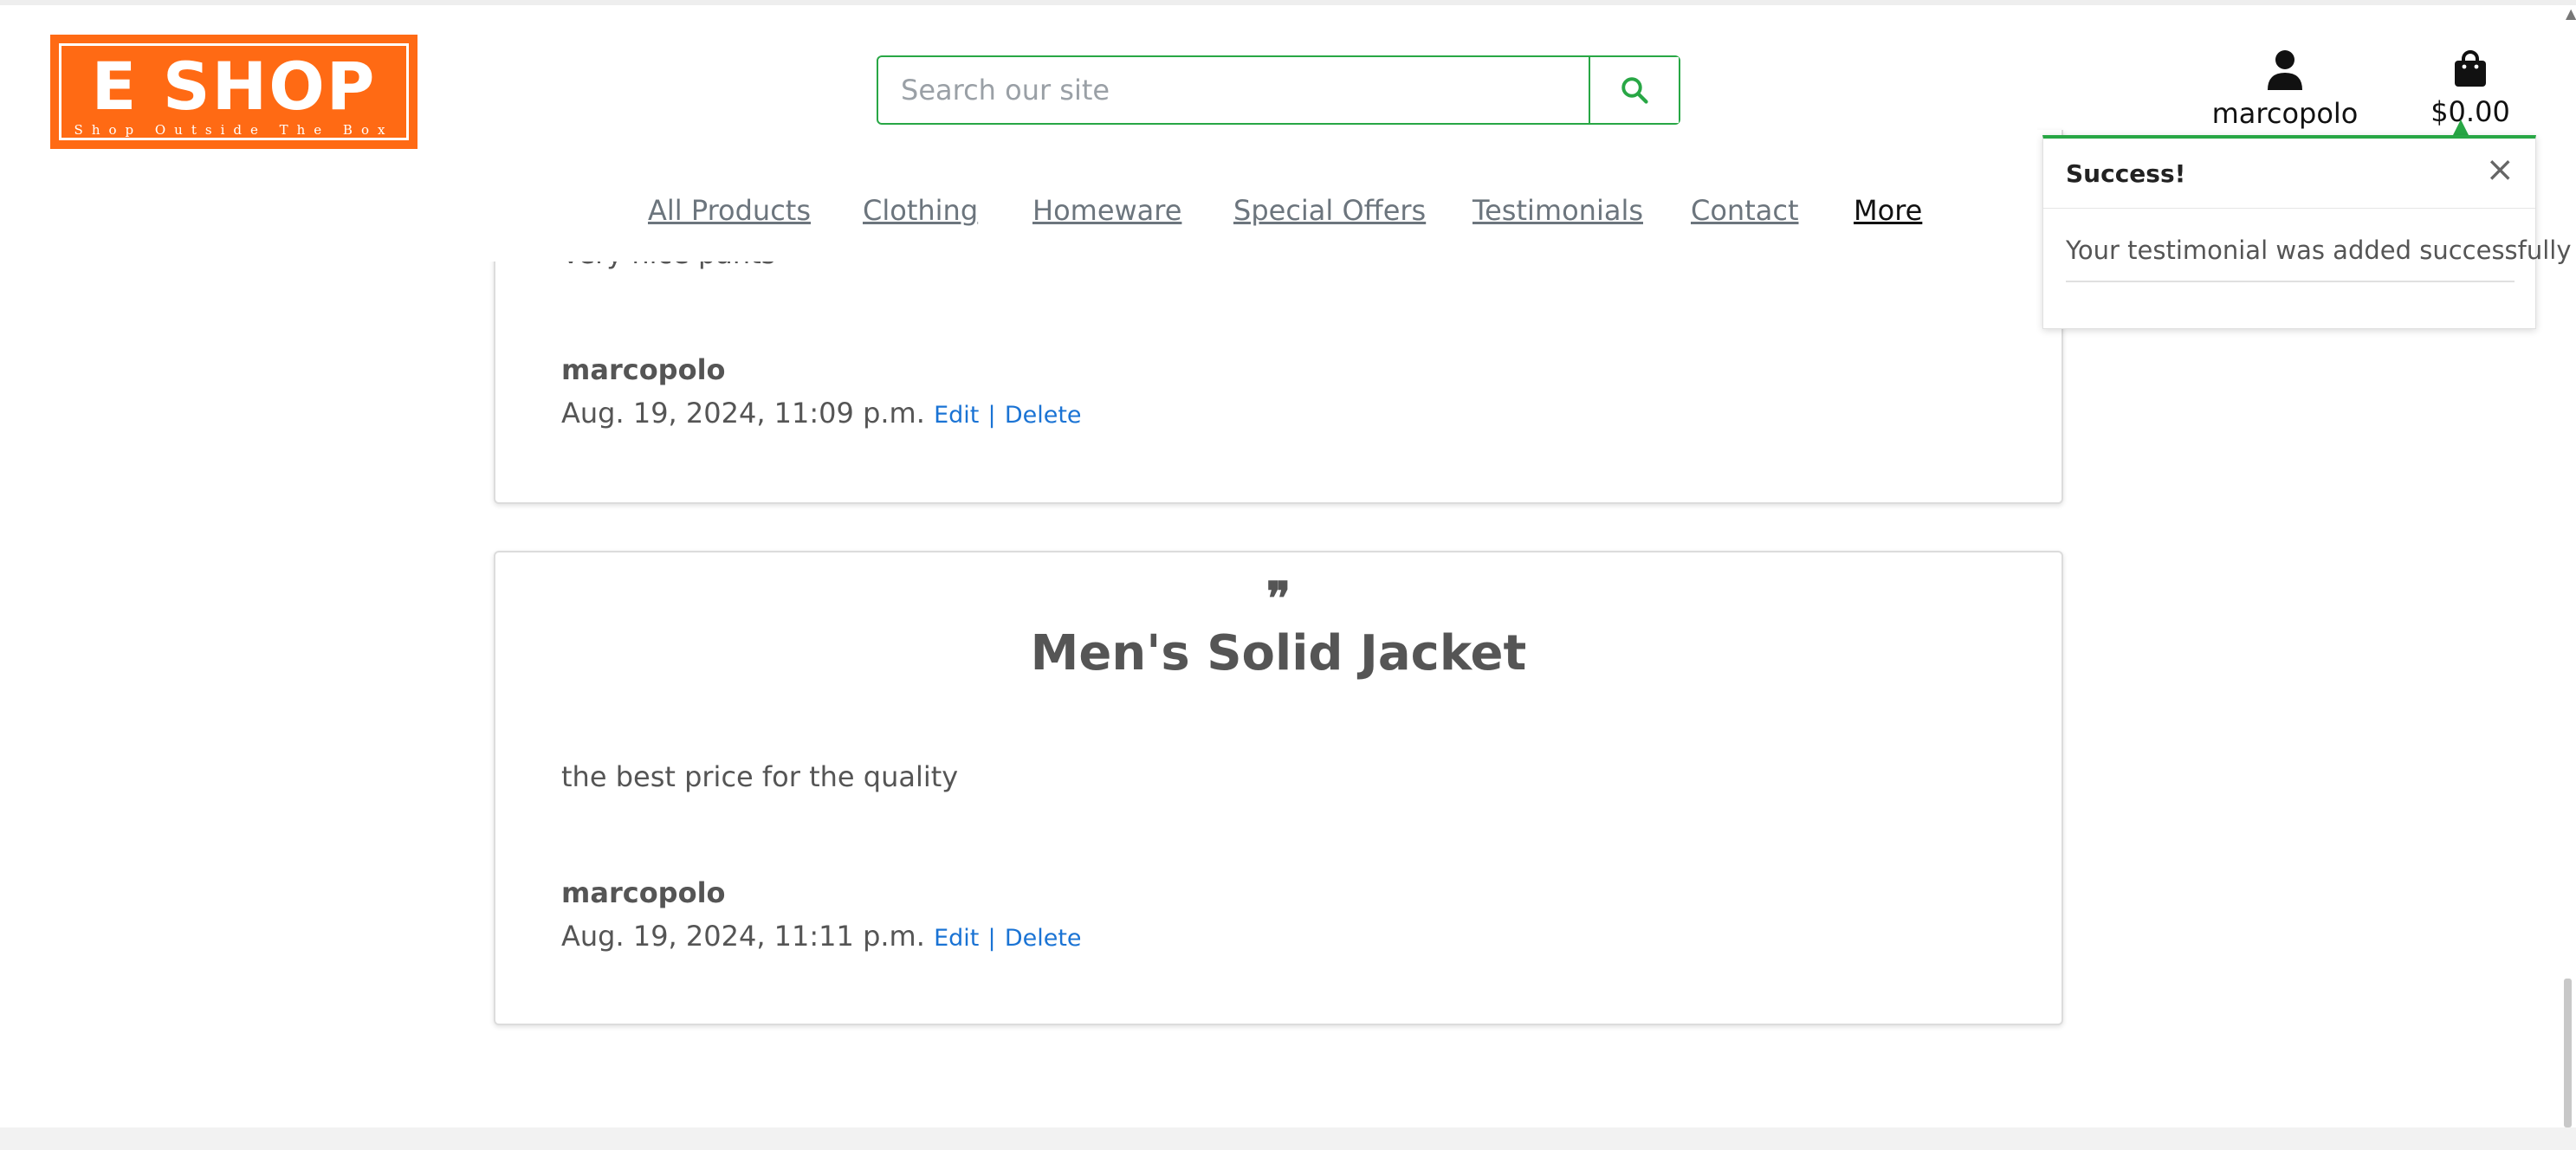  I want to click on nav-clothing: Clothing, so click(921, 210).